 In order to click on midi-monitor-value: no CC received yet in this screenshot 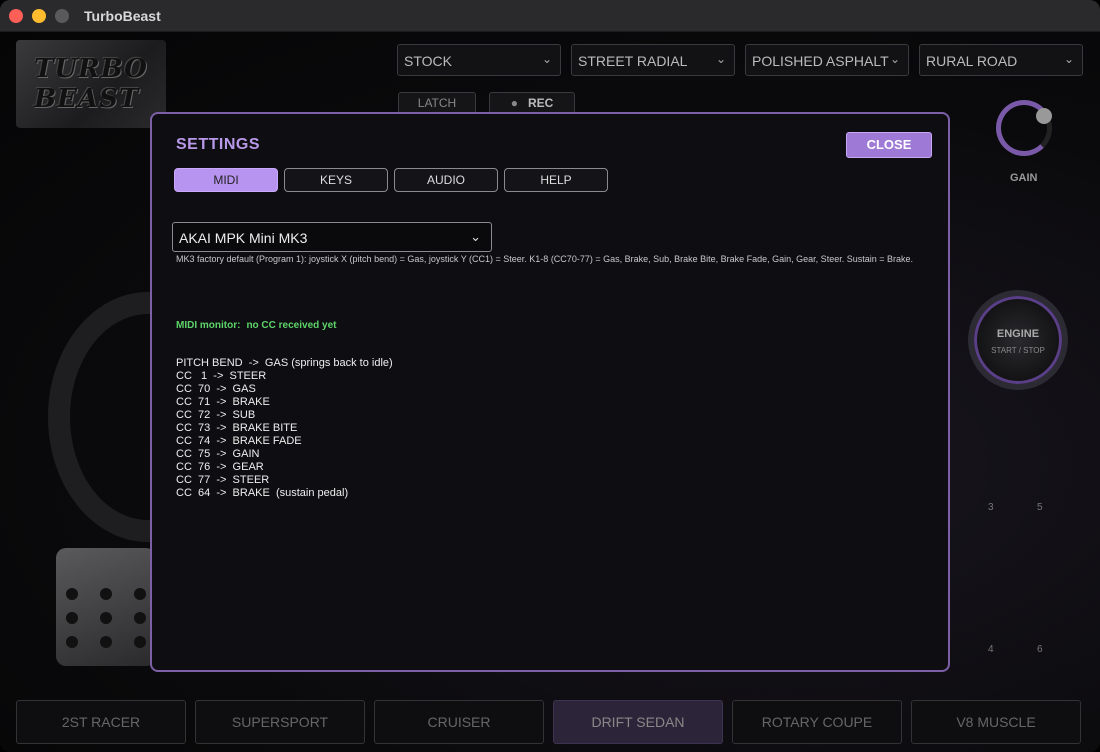, I will do `click(291, 325)`.